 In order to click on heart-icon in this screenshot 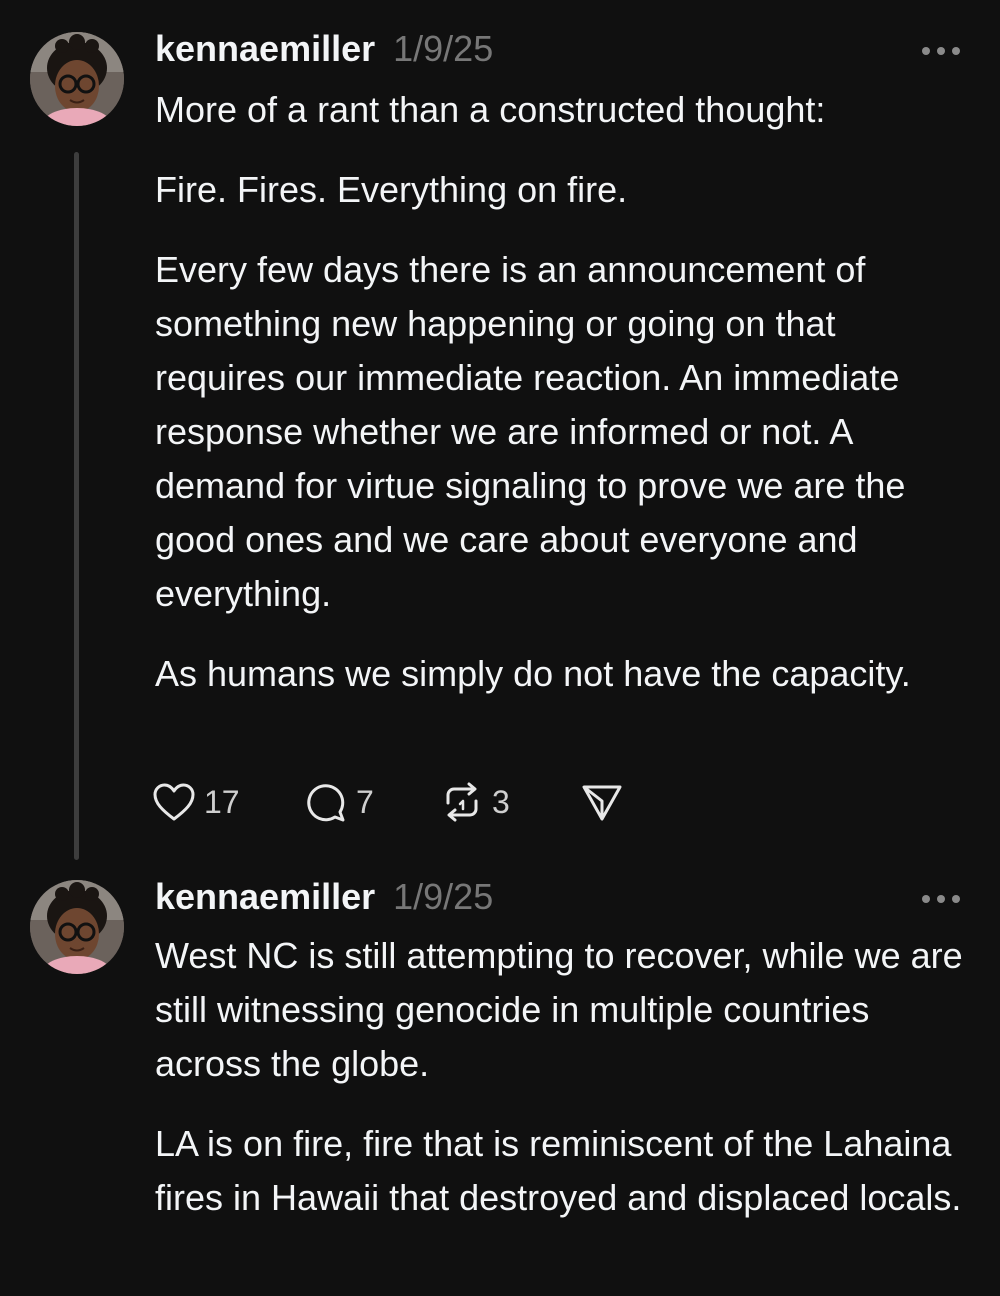, I will do `click(174, 802)`.